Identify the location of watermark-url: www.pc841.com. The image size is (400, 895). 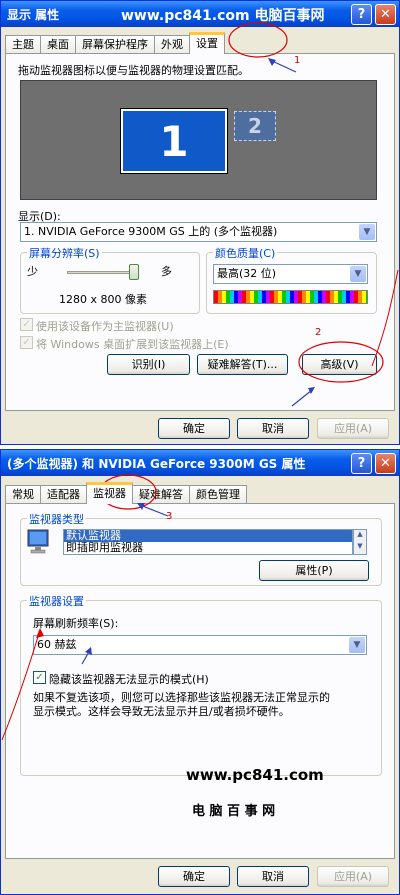
(255, 775).